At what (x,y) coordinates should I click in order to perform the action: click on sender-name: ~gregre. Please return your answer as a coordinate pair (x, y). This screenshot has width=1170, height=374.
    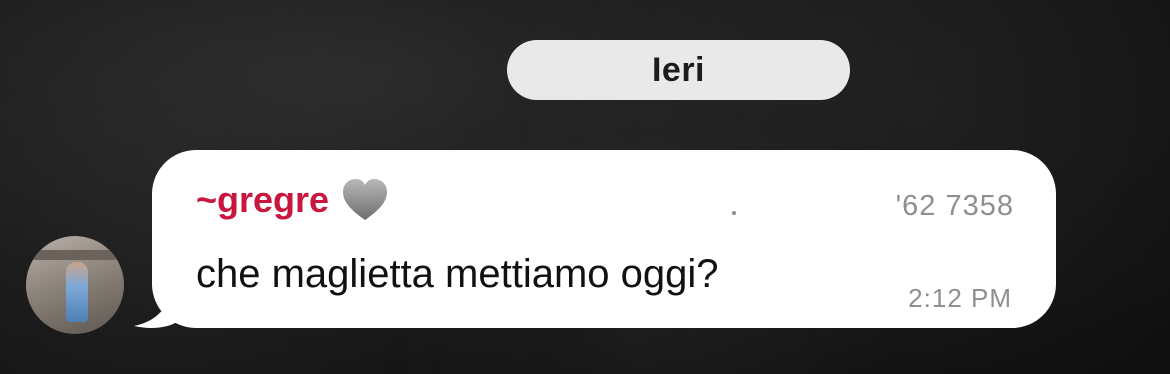
    Looking at the image, I should click on (262, 200).